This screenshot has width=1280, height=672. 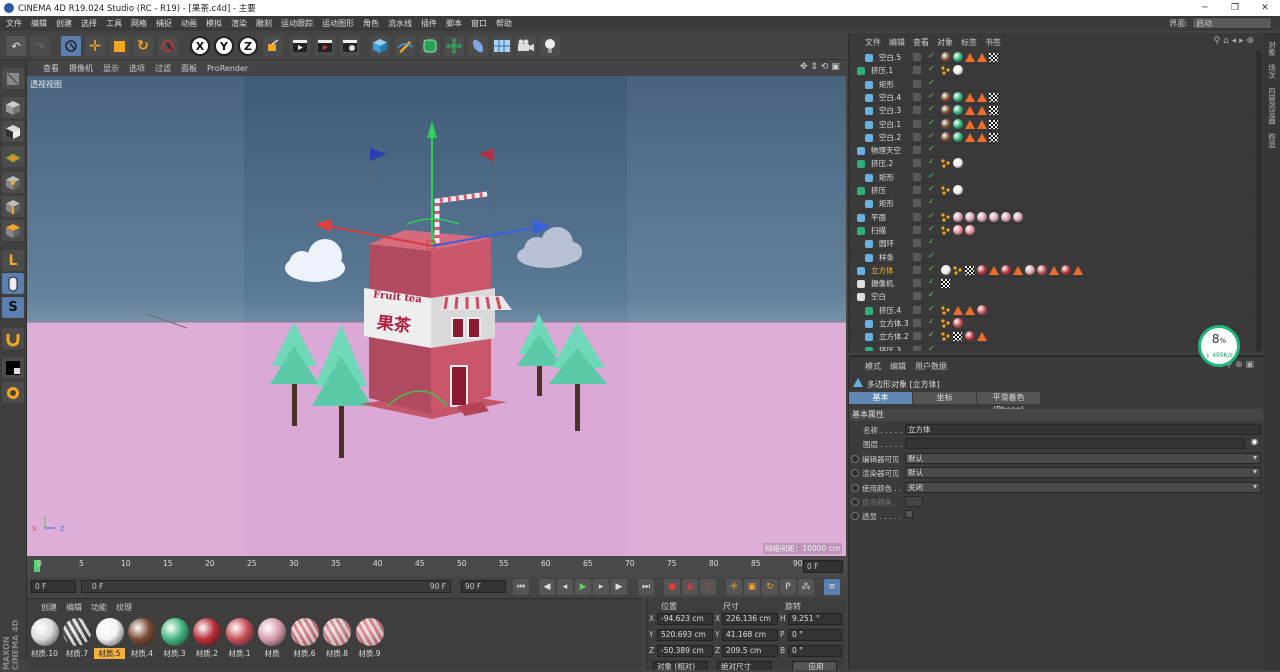 What do you see at coordinates (601, 587) in the screenshot?
I see `next-frame-icon: ▸` at bounding box center [601, 587].